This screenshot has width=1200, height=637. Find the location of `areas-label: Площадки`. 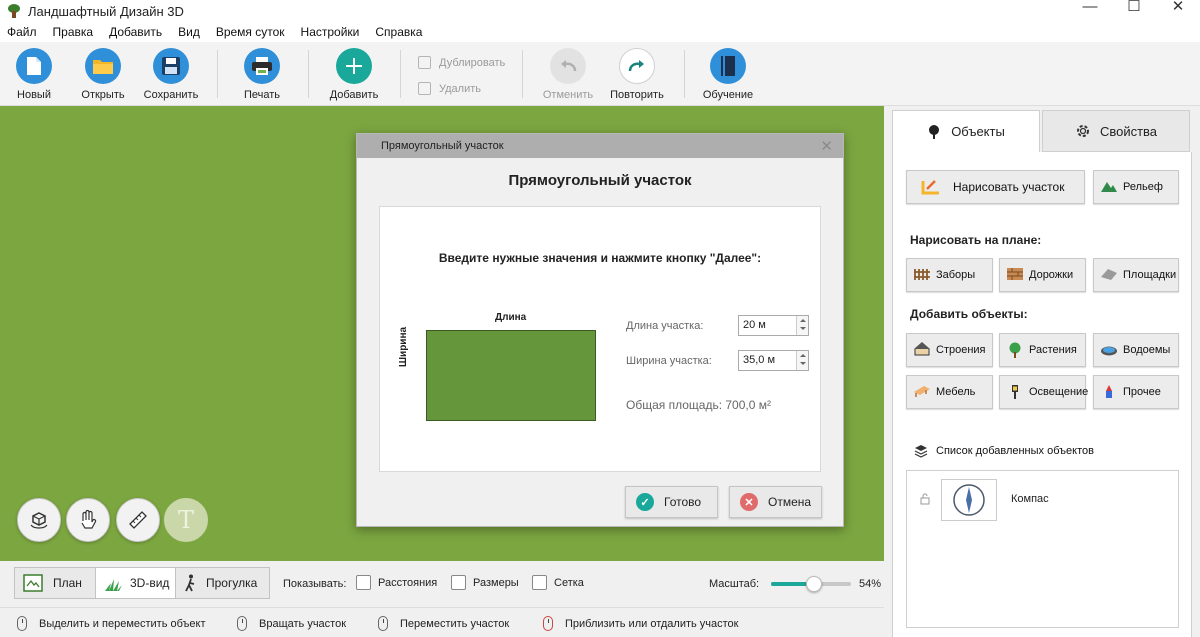

areas-label: Площадки is located at coordinates (1150, 275).